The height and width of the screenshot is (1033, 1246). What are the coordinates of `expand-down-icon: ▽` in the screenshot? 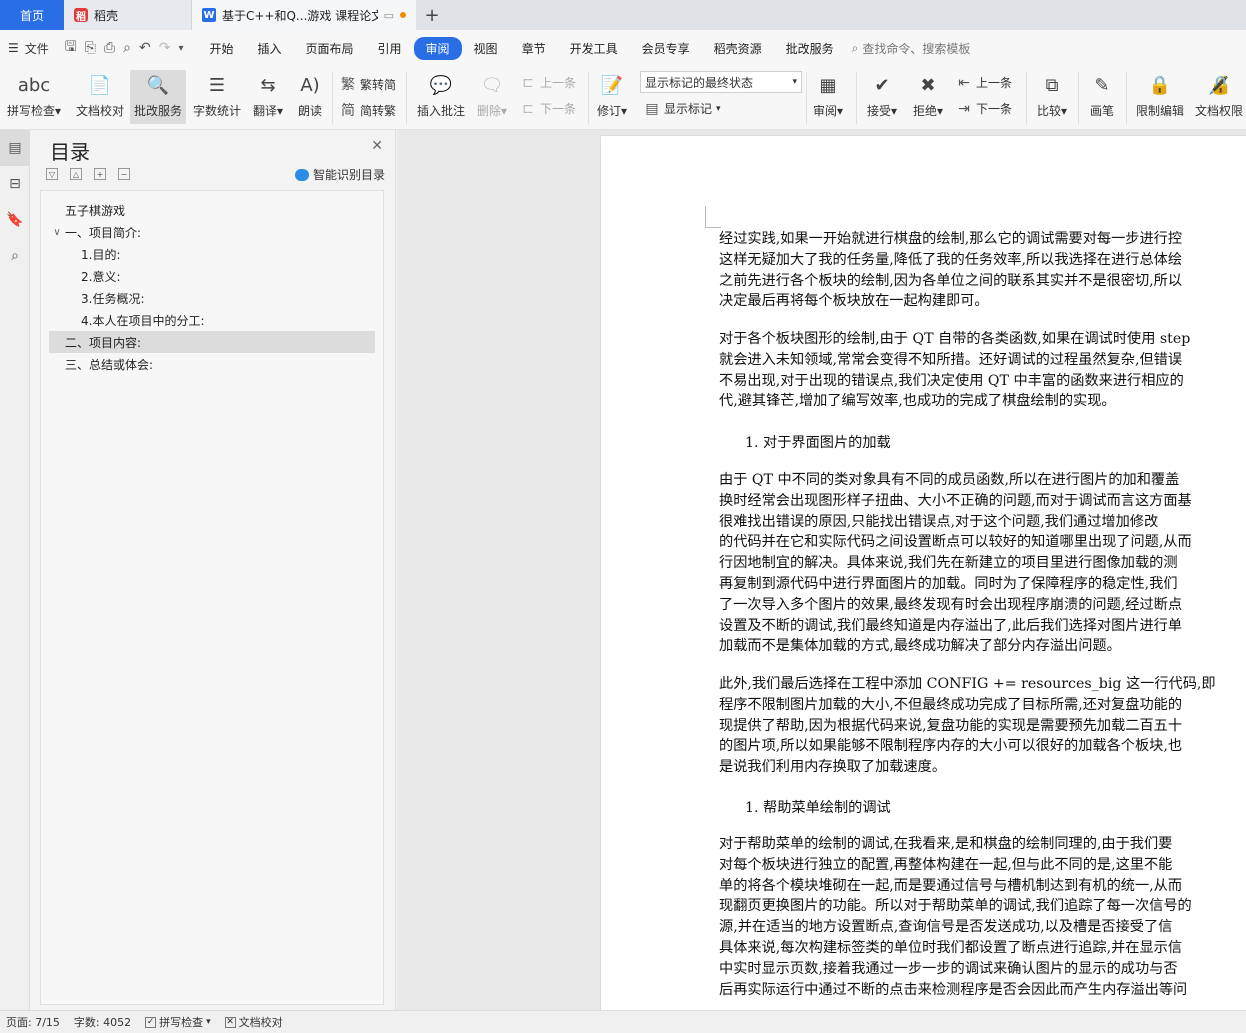 It's located at (52, 174).